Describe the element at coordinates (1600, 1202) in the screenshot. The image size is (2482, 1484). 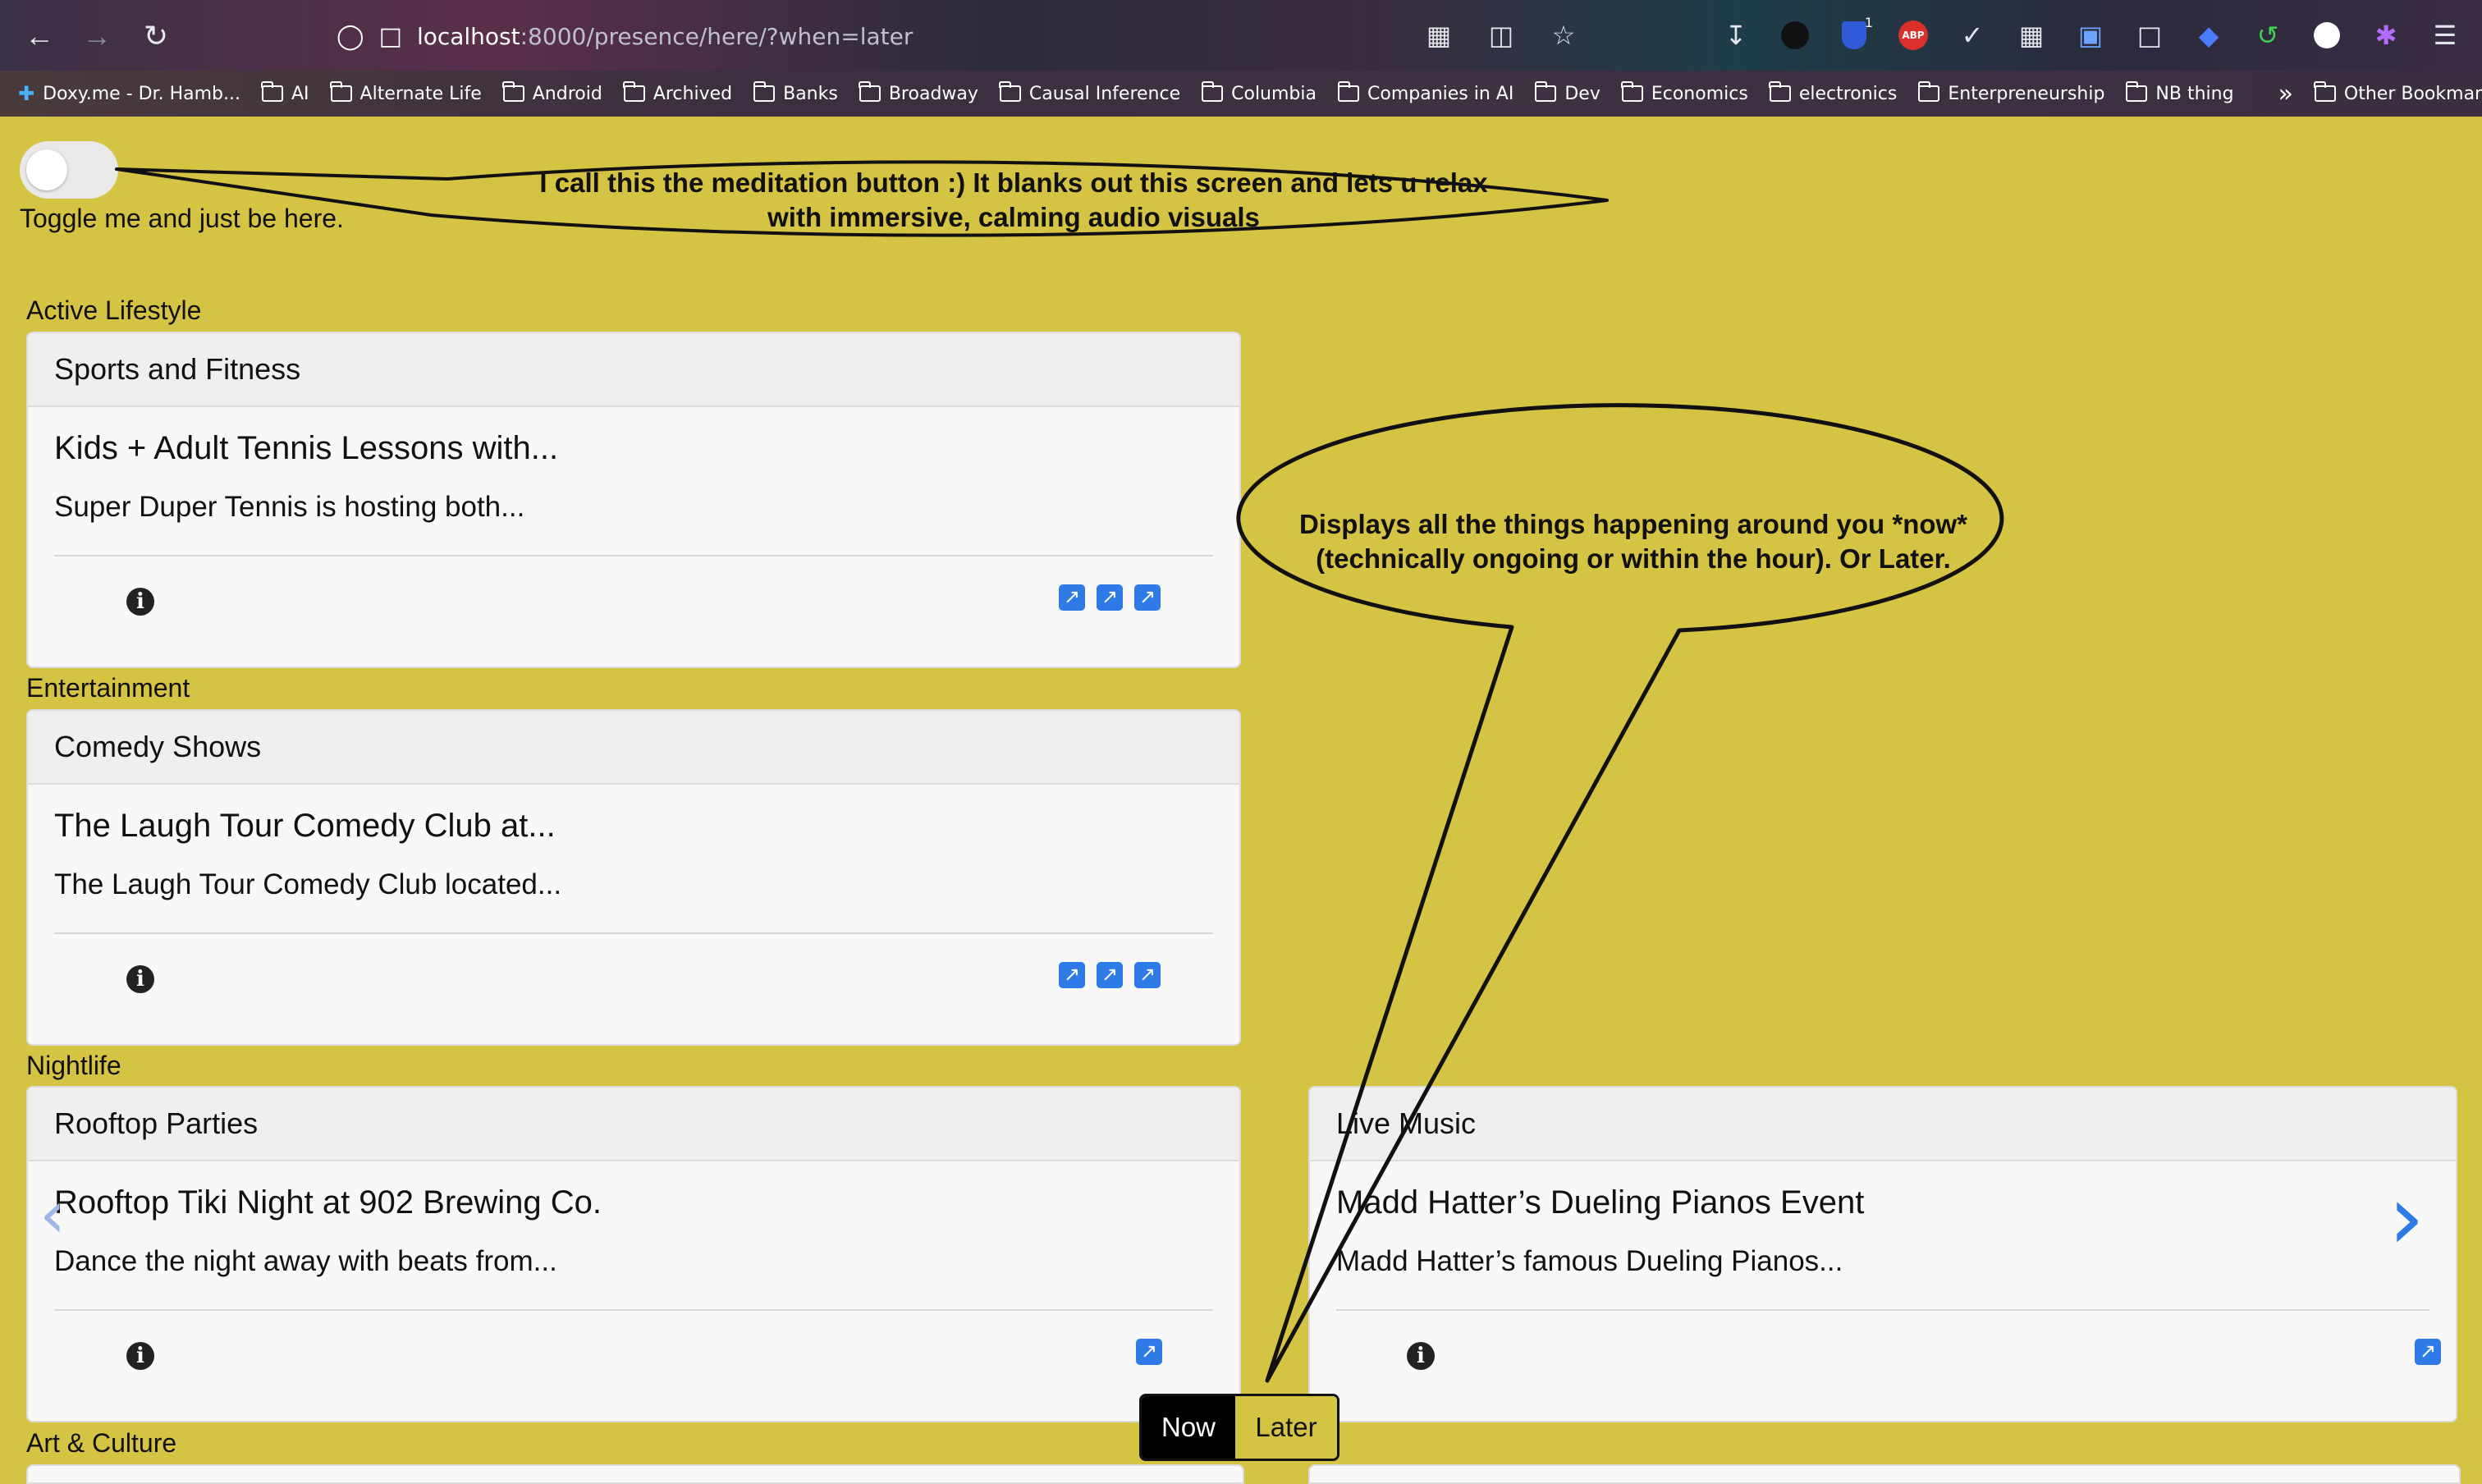
I see `event-title: Madd Hatter’s Dueling Pianos Event` at that location.